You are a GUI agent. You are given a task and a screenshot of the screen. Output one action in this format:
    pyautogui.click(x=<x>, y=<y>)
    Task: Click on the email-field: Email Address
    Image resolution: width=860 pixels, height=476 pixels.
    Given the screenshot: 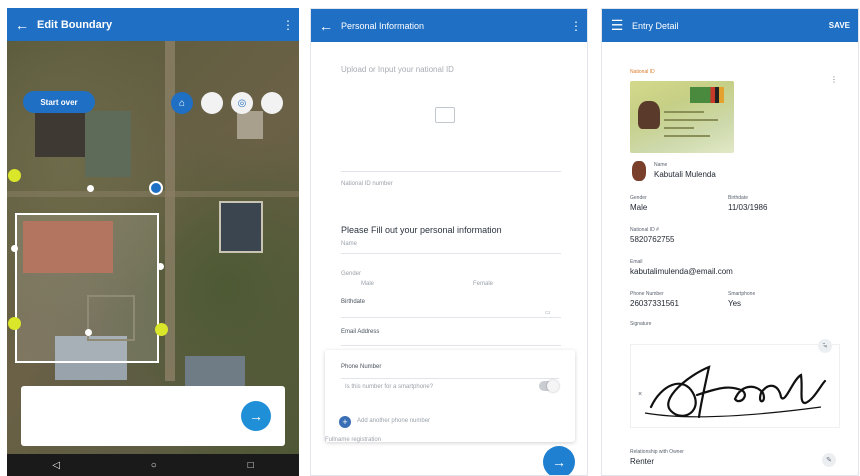 What is the action you would take?
    pyautogui.click(x=360, y=332)
    